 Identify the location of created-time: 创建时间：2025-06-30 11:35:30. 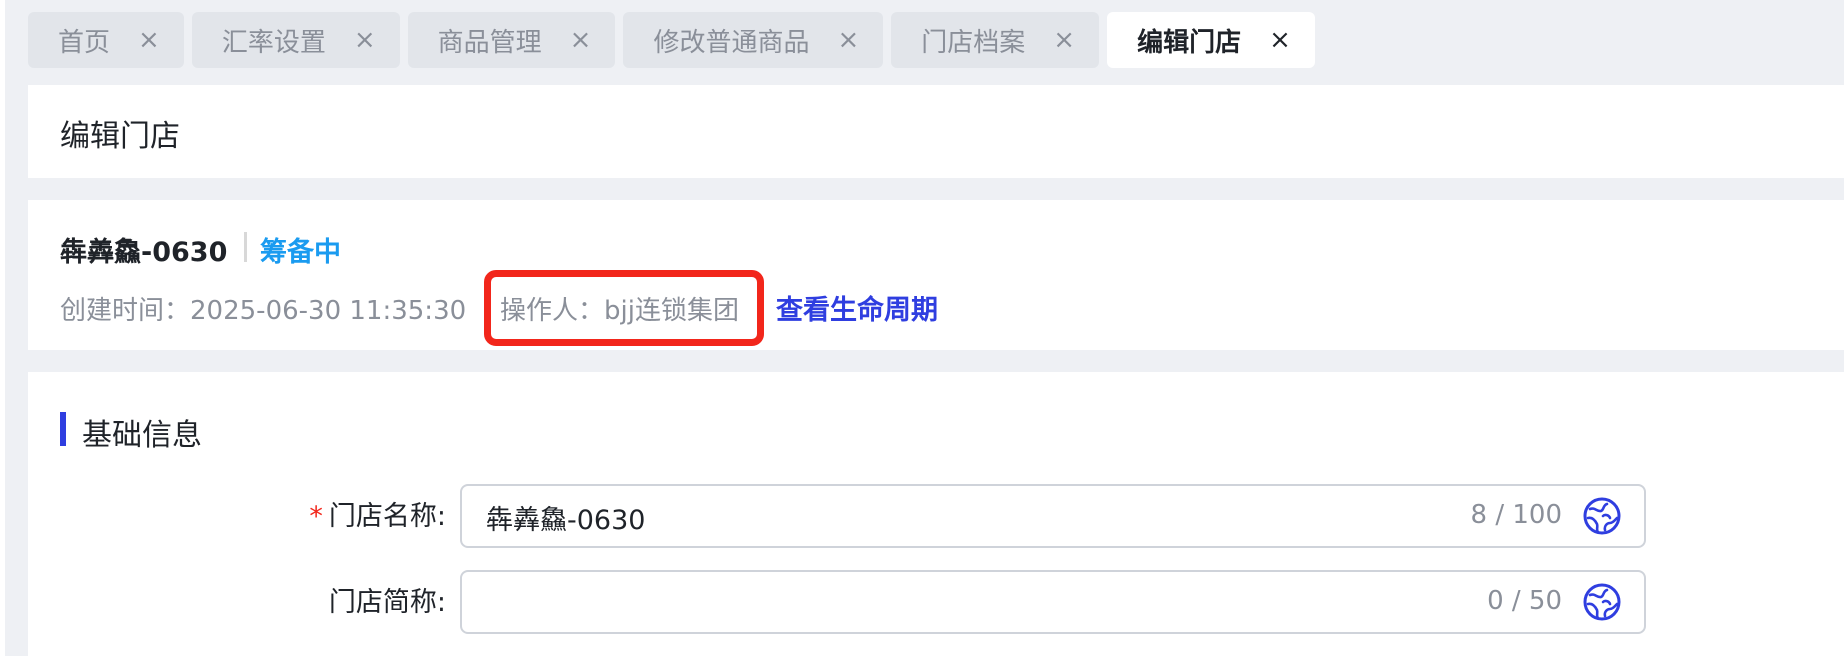
(263, 308).